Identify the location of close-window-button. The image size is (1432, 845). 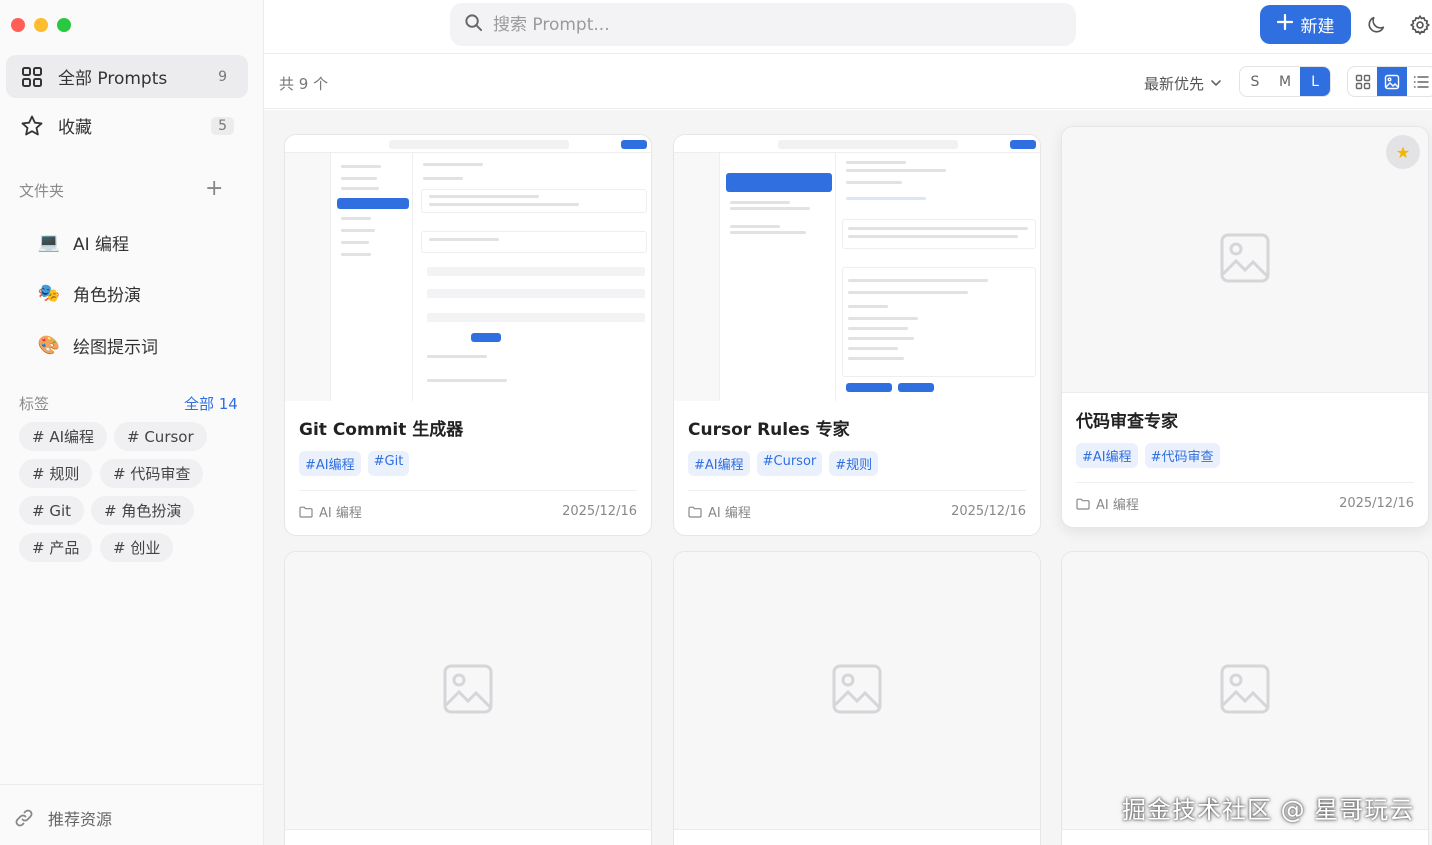
(18, 25).